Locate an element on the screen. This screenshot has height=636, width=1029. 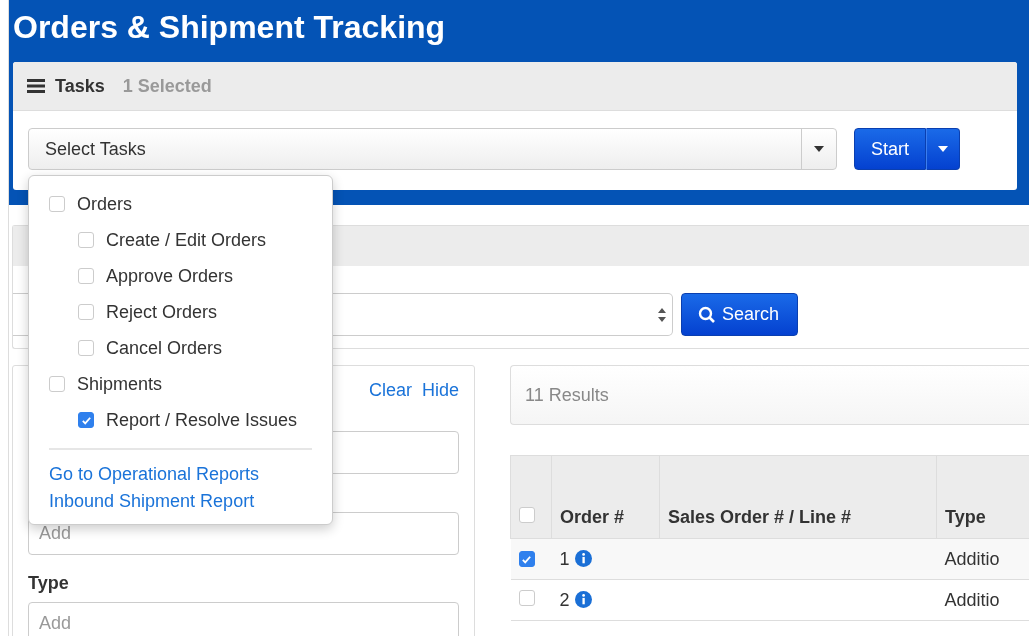
order-number: 1 is located at coordinates (564, 558).